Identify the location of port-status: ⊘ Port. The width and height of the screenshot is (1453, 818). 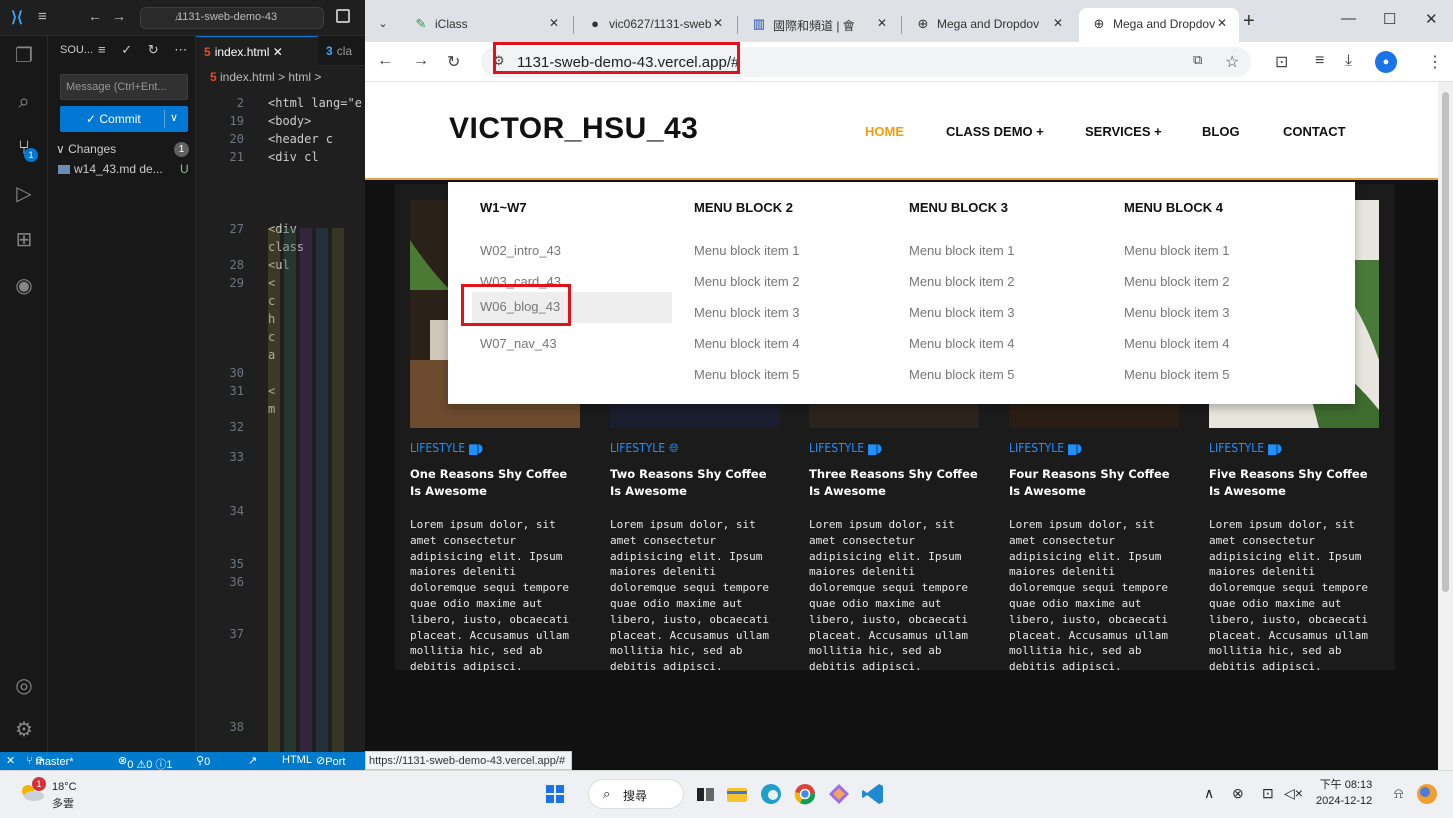
(330, 761).